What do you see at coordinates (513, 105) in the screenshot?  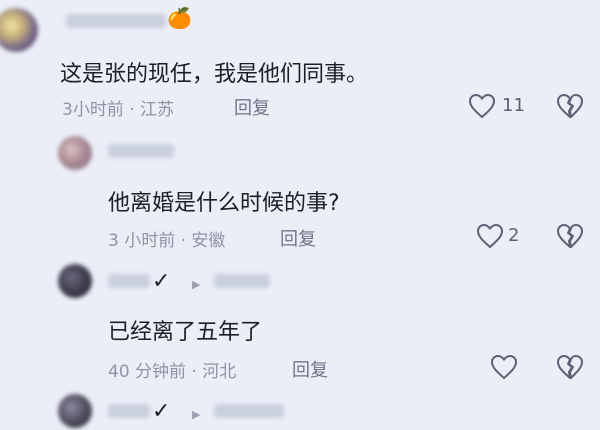 I see `like-count: 11` at bounding box center [513, 105].